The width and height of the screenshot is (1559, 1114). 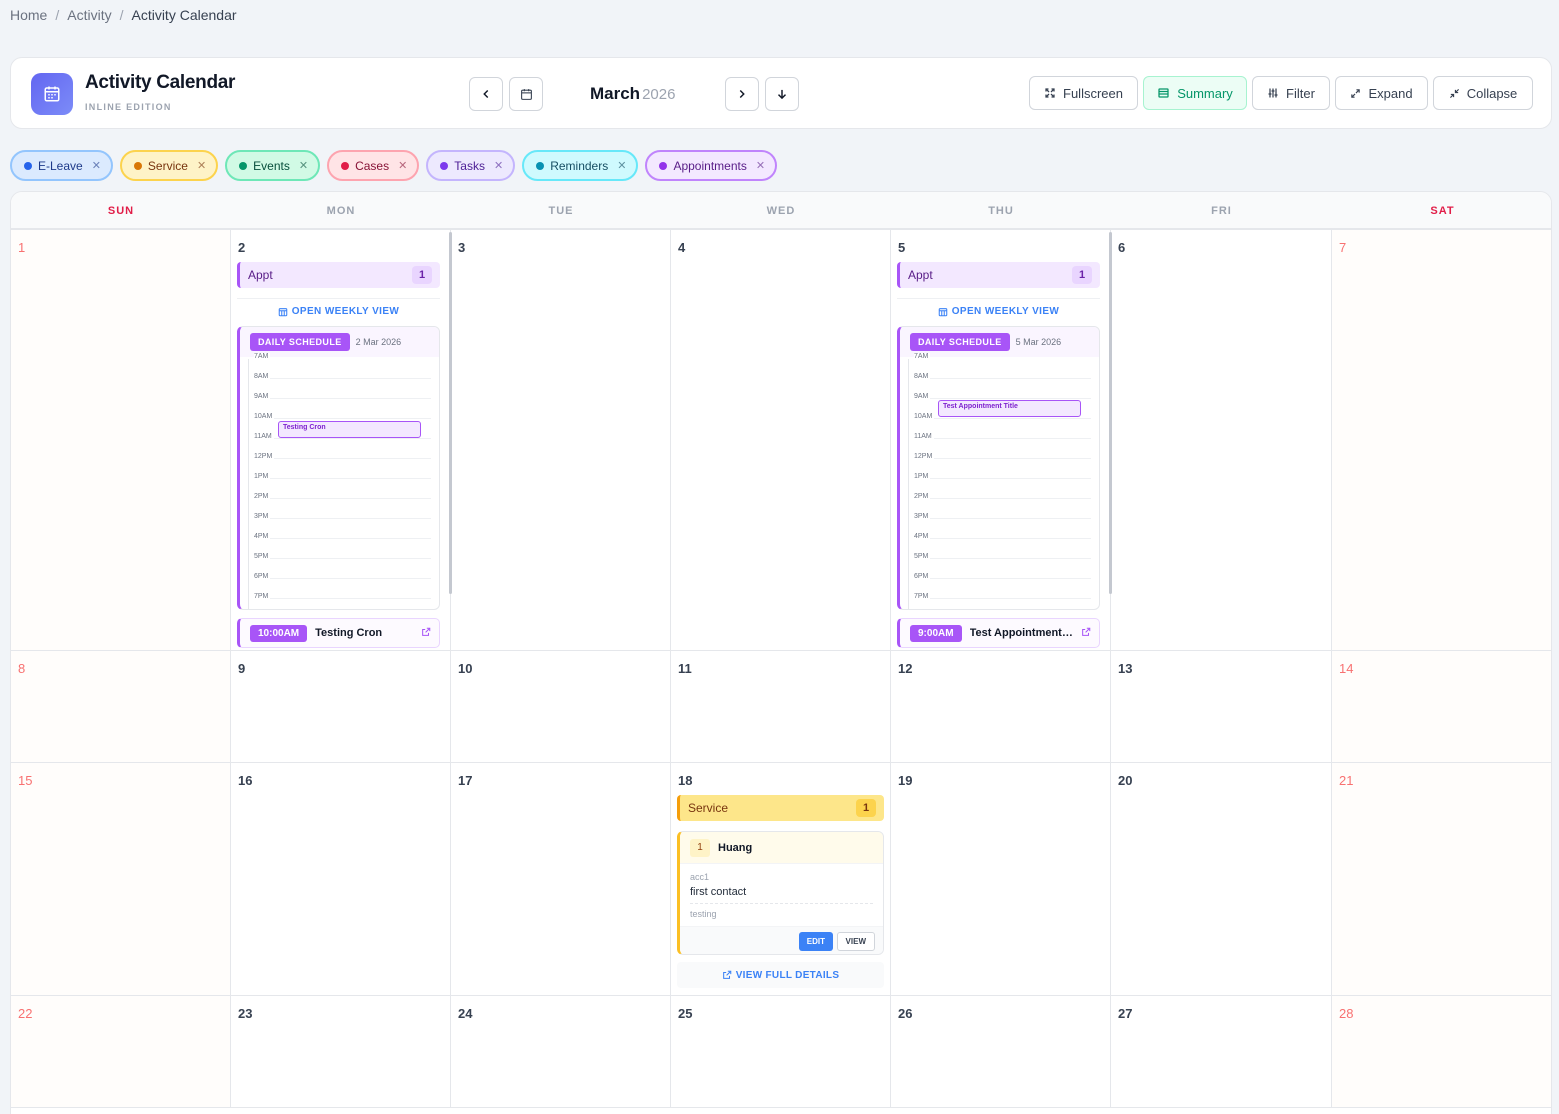 What do you see at coordinates (1291, 93) in the screenshot?
I see `filter-button: Filter` at bounding box center [1291, 93].